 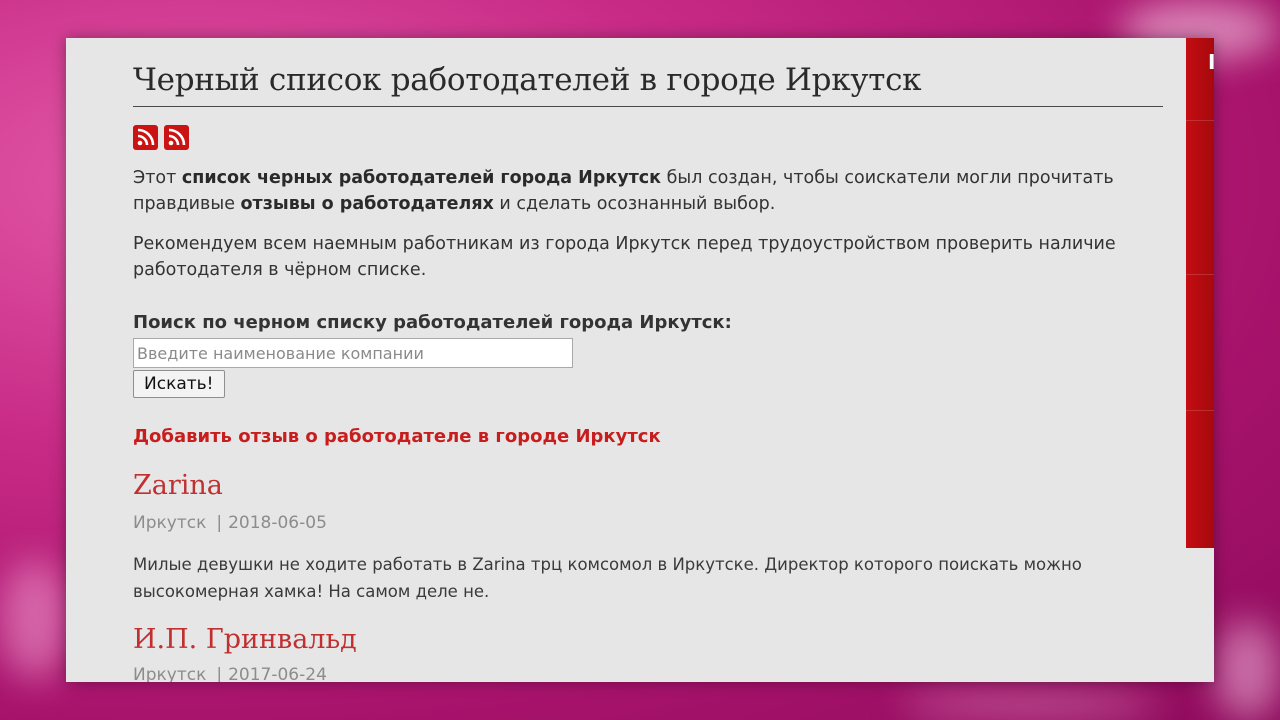 What do you see at coordinates (648, 523) in the screenshot?
I see `review-meta: Иркутск | 2018-06-05` at bounding box center [648, 523].